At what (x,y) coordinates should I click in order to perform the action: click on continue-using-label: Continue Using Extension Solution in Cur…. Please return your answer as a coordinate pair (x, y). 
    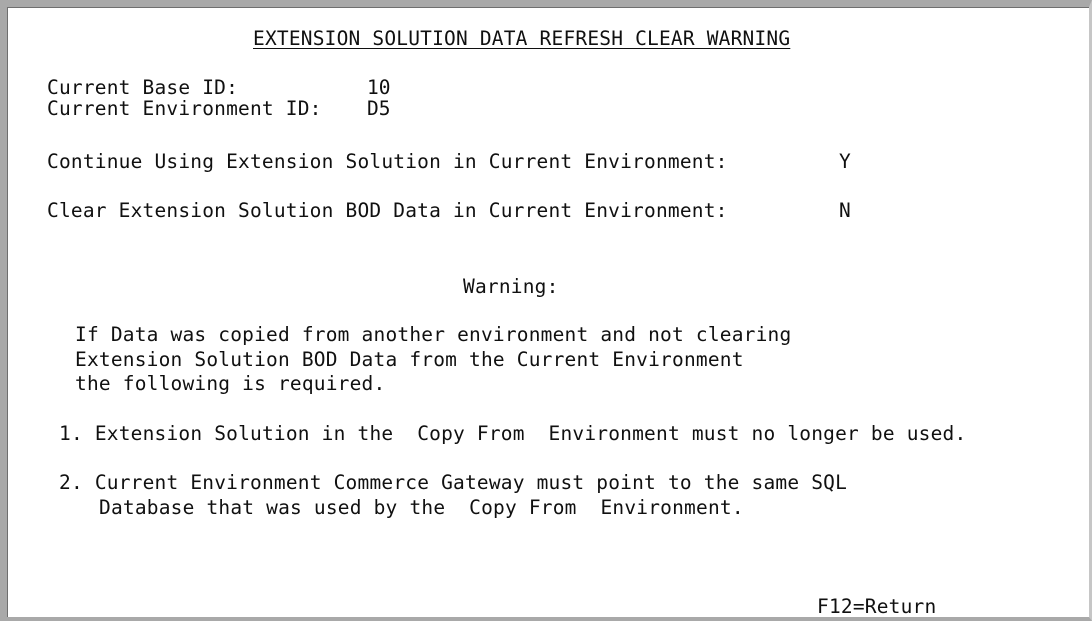
    Looking at the image, I should click on (387, 161).